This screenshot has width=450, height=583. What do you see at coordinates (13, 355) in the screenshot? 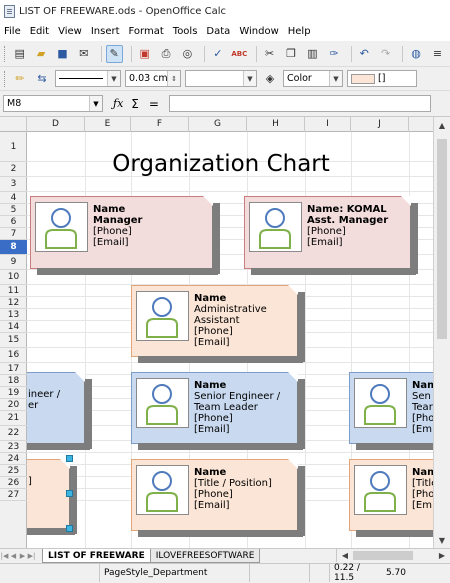
I see `row-header: 16` at bounding box center [13, 355].